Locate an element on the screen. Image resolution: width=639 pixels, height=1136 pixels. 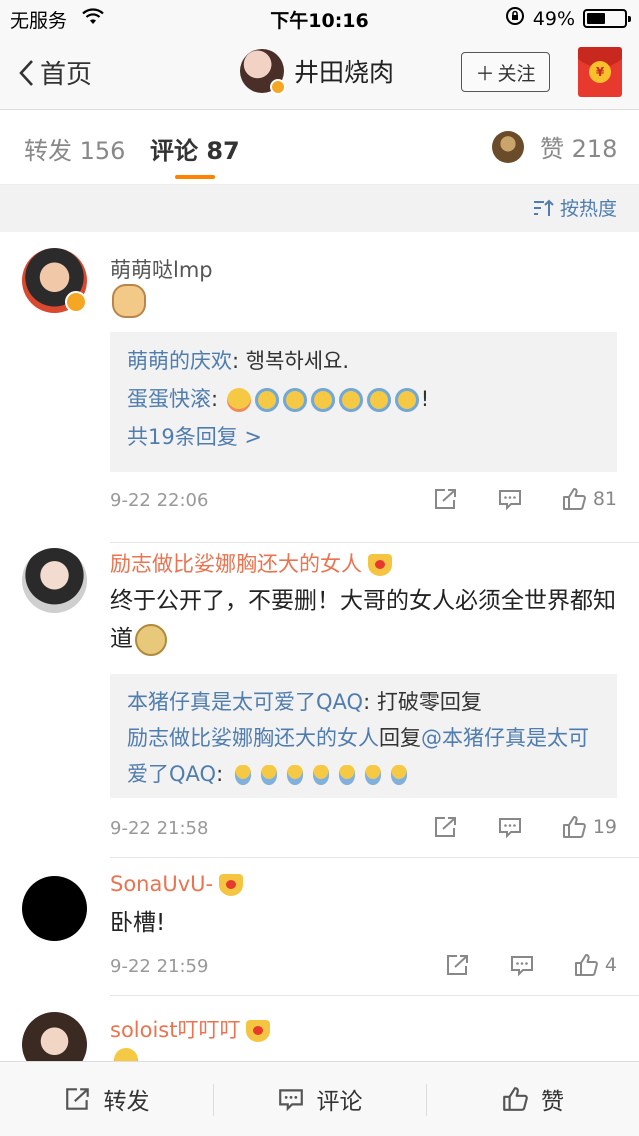
comment-toolbar-button: 评论 is located at coordinates (319, 1099).